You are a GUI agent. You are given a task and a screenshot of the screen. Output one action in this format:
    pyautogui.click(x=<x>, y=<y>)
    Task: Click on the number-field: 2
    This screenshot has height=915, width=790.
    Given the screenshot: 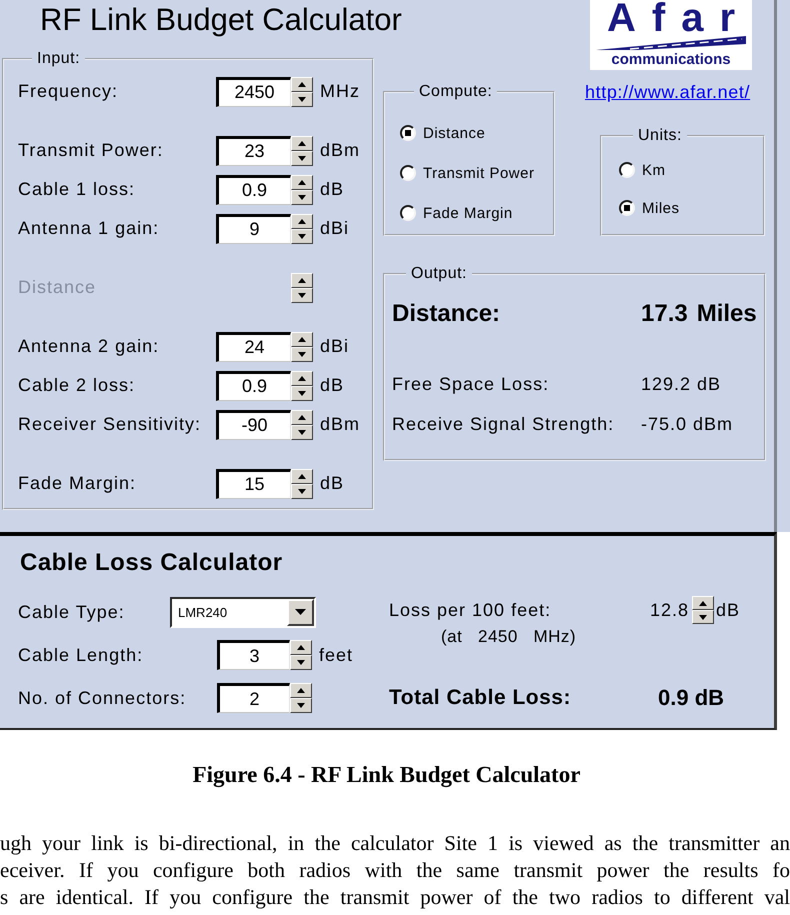 What is the action you would take?
    pyautogui.click(x=253, y=698)
    